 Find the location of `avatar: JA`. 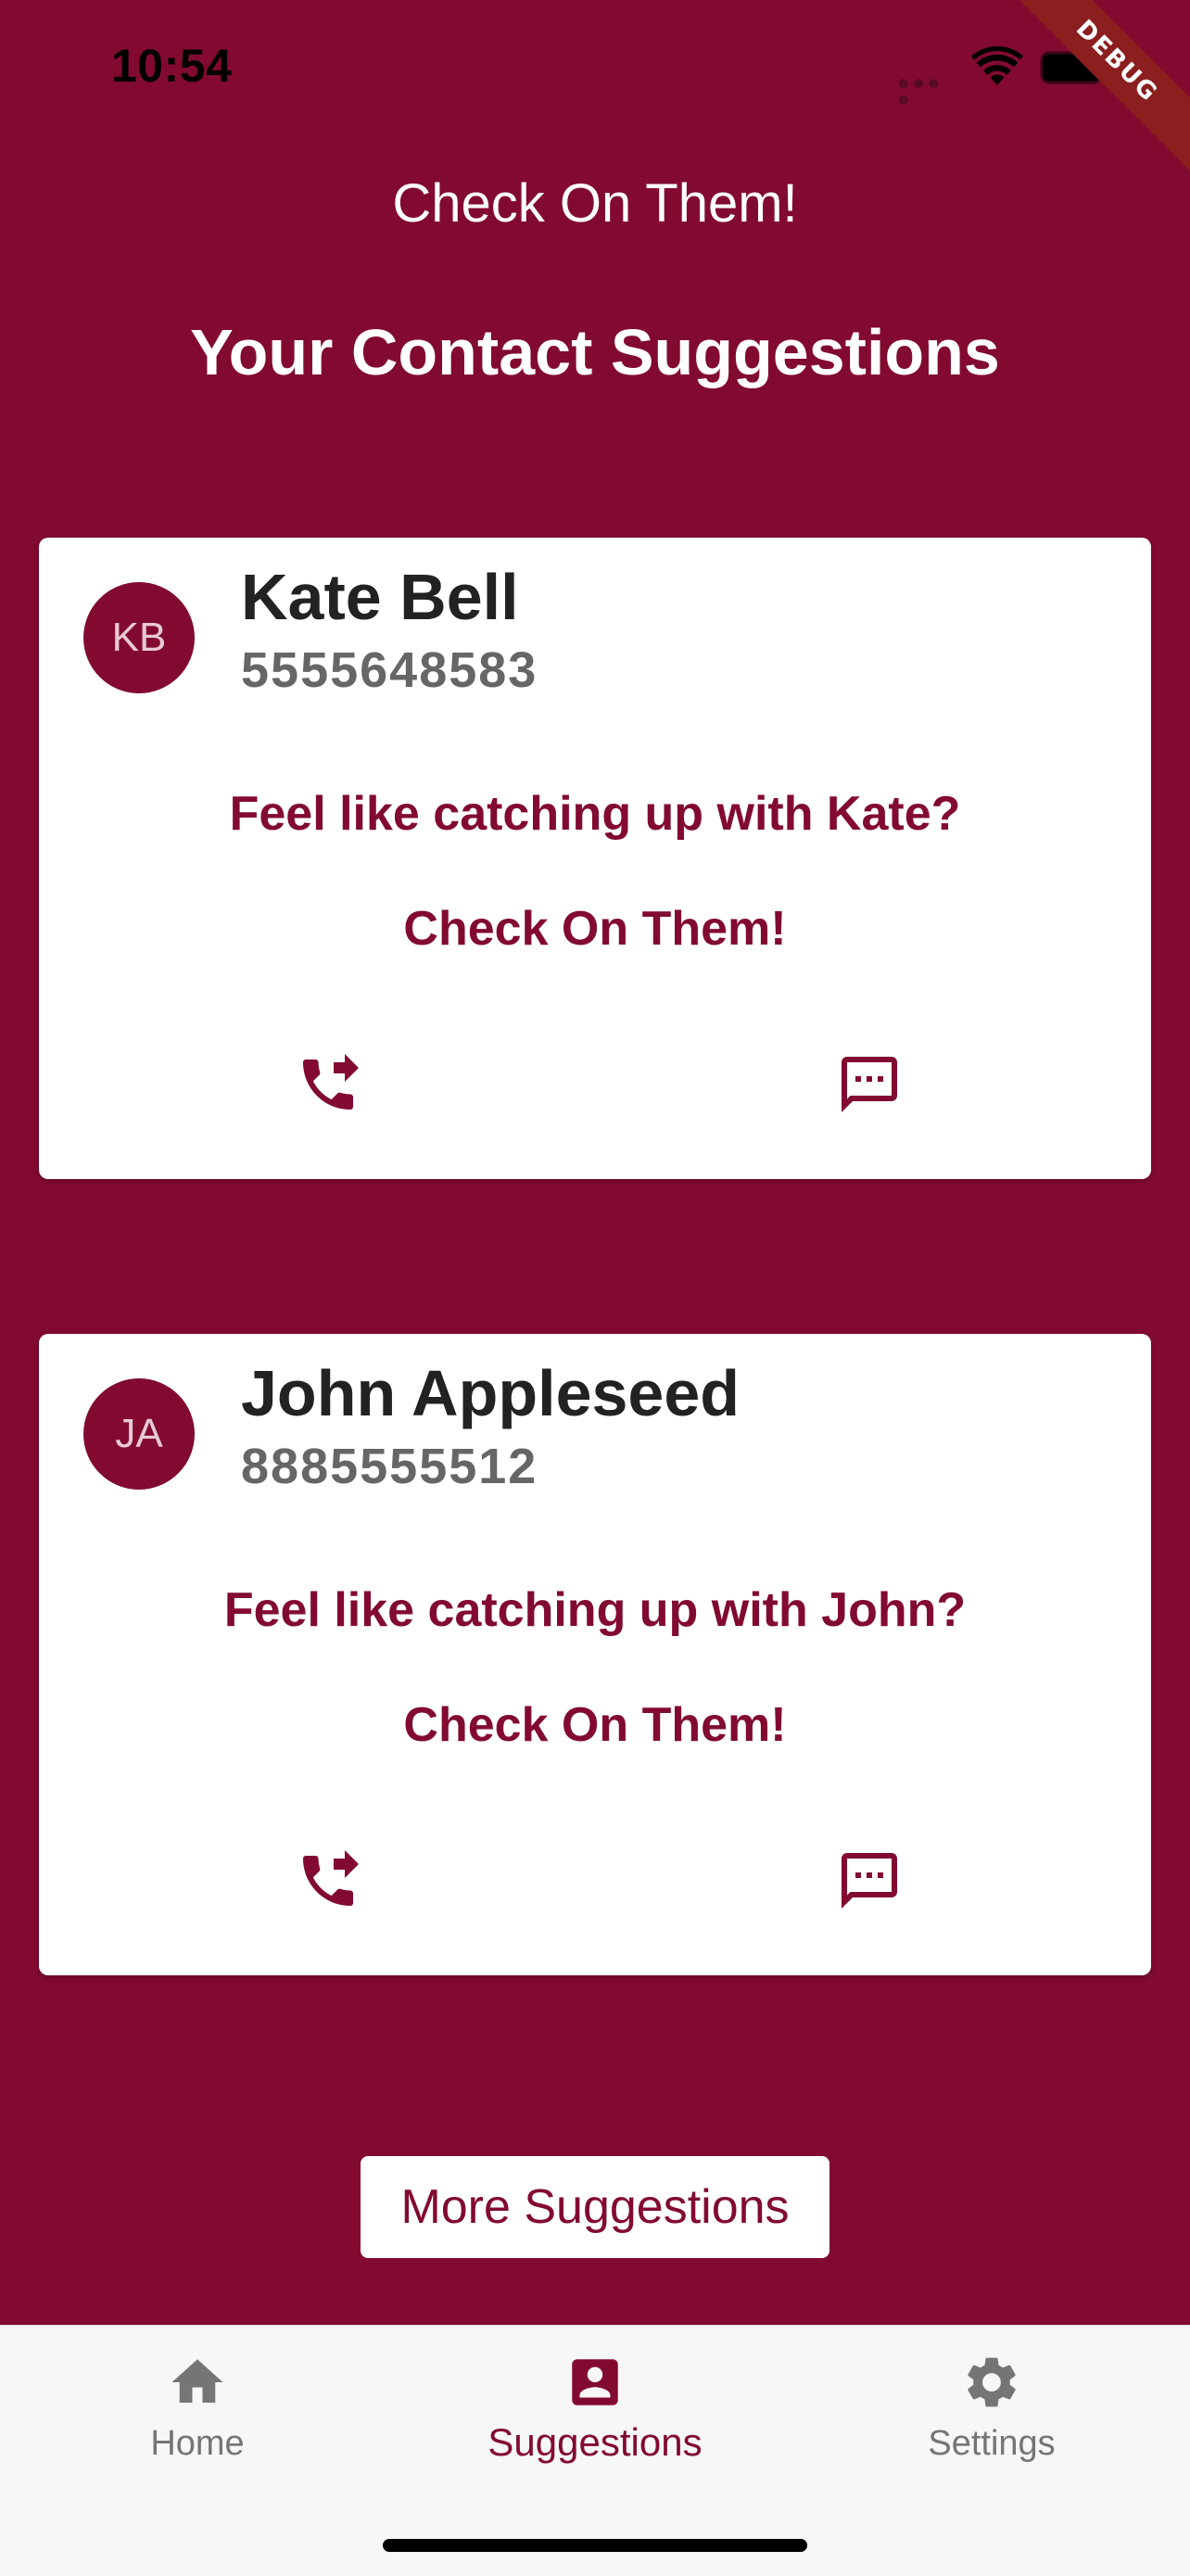

avatar: JA is located at coordinates (139, 1434).